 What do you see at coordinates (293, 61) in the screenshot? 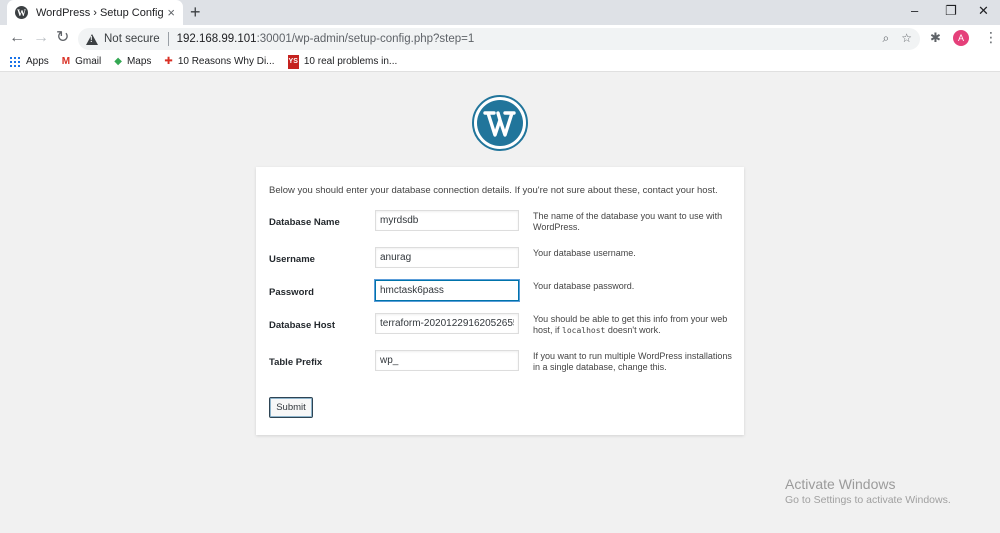
I see `ys-icon: YS` at bounding box center [293, 61].